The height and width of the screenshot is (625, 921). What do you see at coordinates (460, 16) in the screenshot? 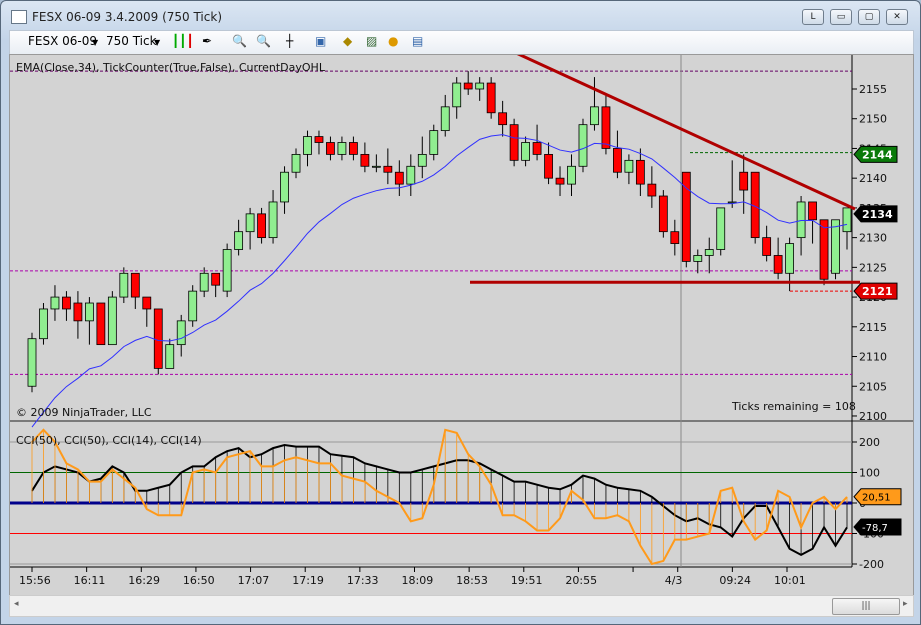
I see `title-bar: FESX 06-09 3.4.2009 (750 Tick) L ▭ ▢ ✕` at bounding box center [460, 16].